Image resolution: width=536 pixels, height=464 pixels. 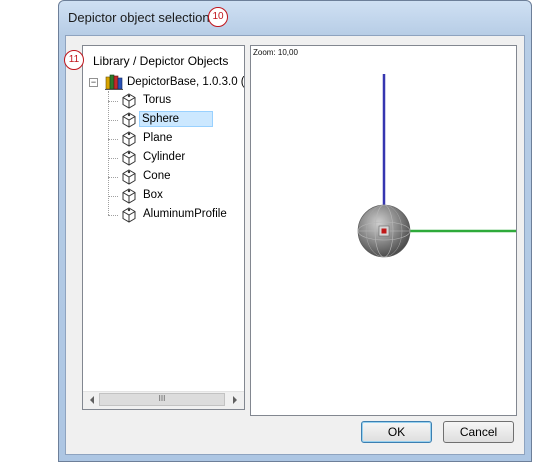 I want to click on cancel-button: Cancel, so click(x=478, y=432).